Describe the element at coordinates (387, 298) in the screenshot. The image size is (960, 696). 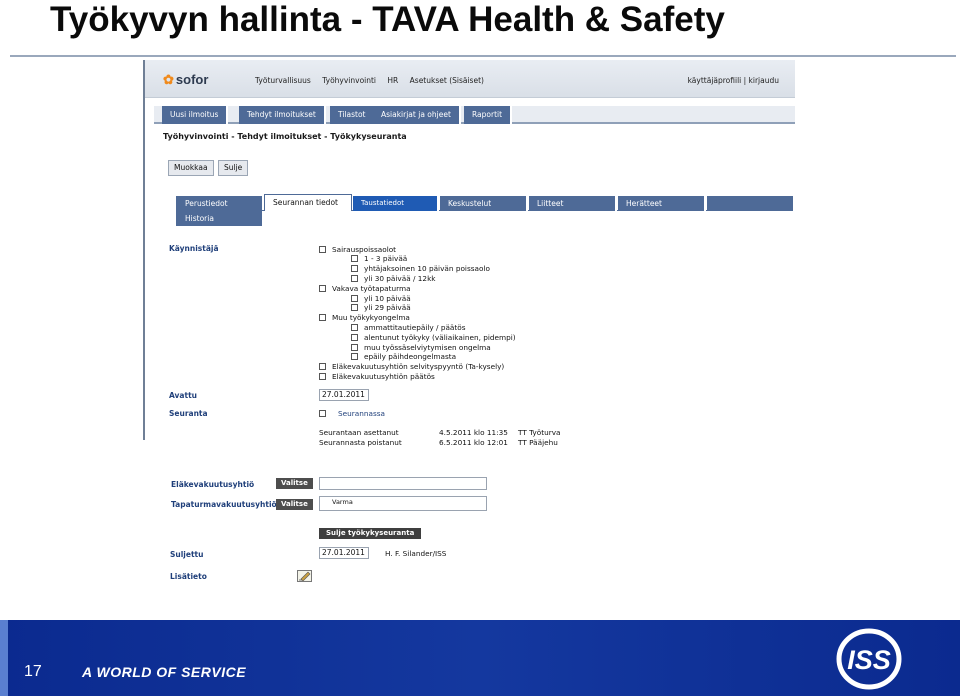
I see `trigger-option-label: yli 10 päivää` at that location.